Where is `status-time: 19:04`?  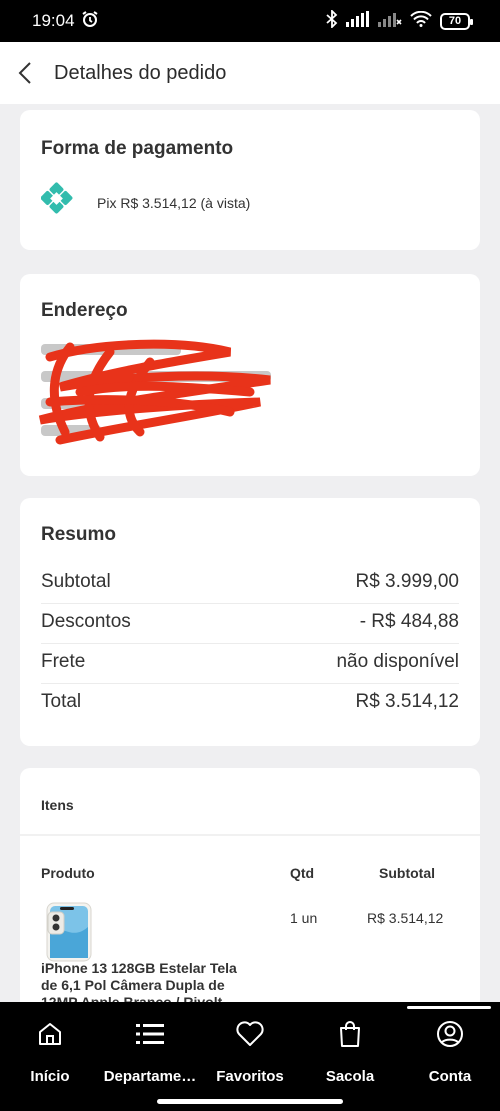
status-time: 19:04 is located at coordinates (53, 20).